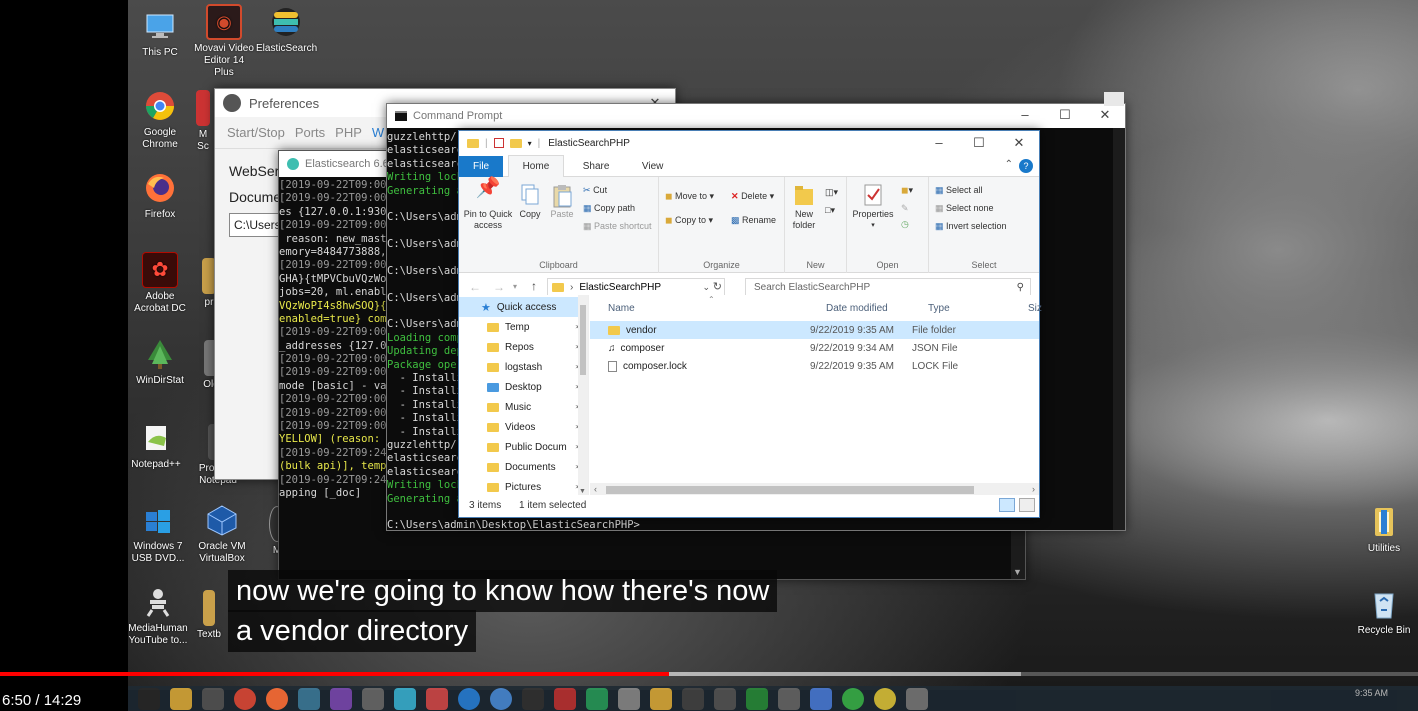  Describe the element at coordinates (959, 190) in the screenshot. I see `select-all-button: ▦ Select all` at that location.